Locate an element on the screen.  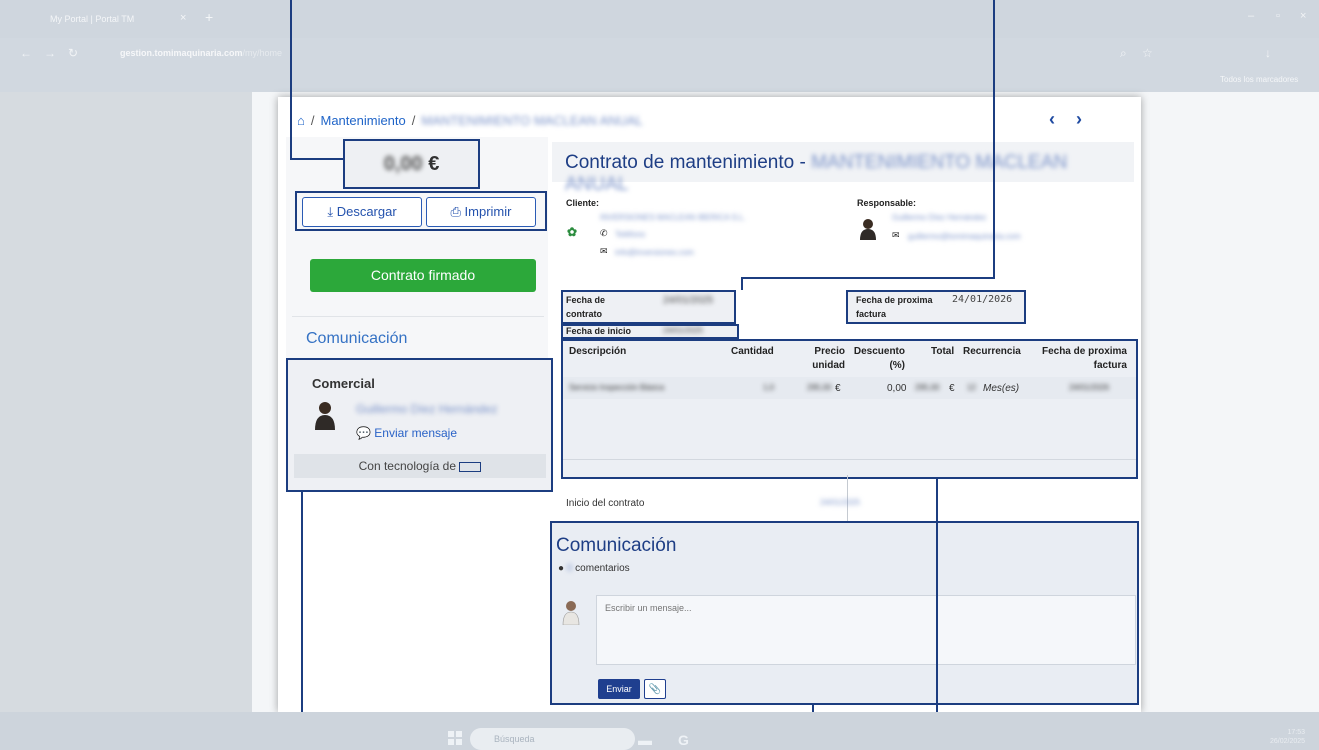
client-email: info@inversiones.com is located at coordinates (654, 252).